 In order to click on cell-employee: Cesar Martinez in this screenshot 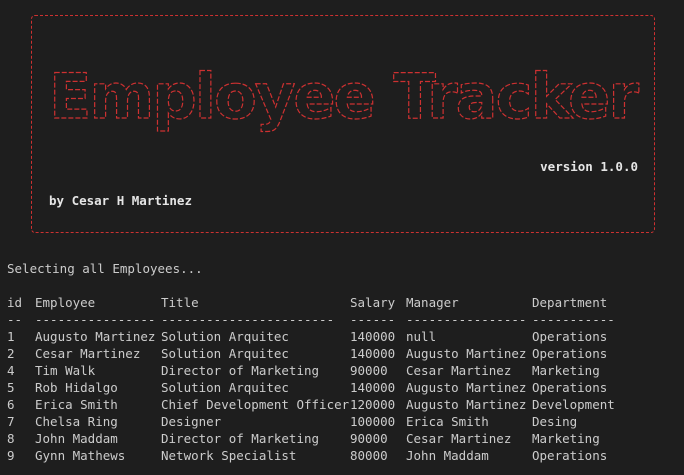, I will do `click(88, 353)`.